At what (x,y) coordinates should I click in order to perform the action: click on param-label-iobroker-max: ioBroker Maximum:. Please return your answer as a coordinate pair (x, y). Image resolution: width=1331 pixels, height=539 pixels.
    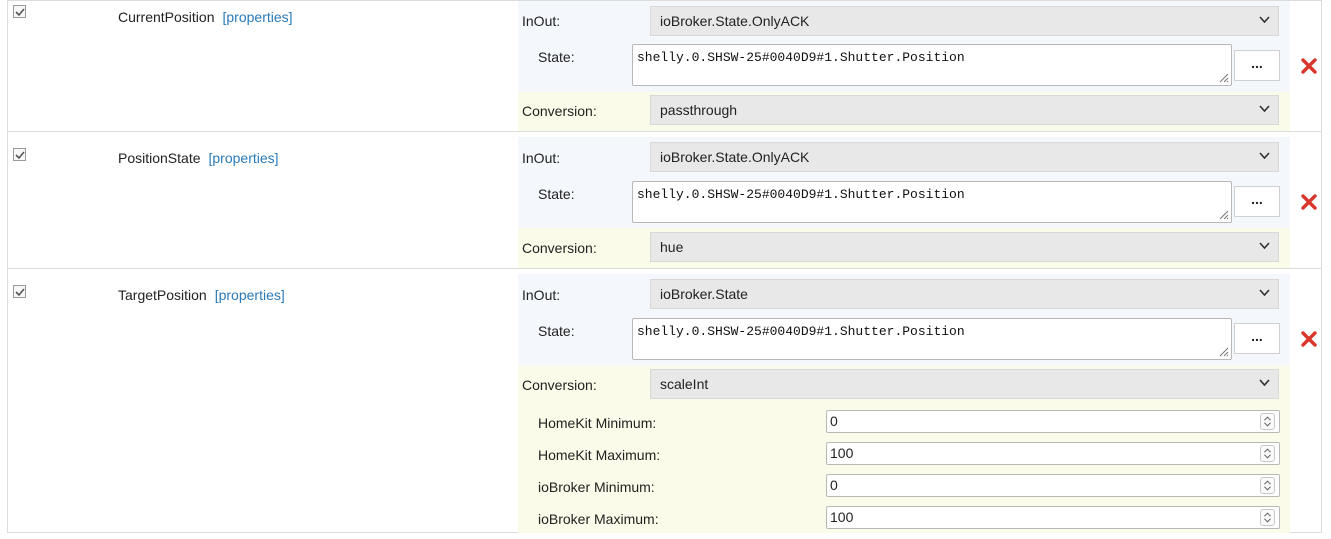
    Looking at the image, I should click on (598, 519).